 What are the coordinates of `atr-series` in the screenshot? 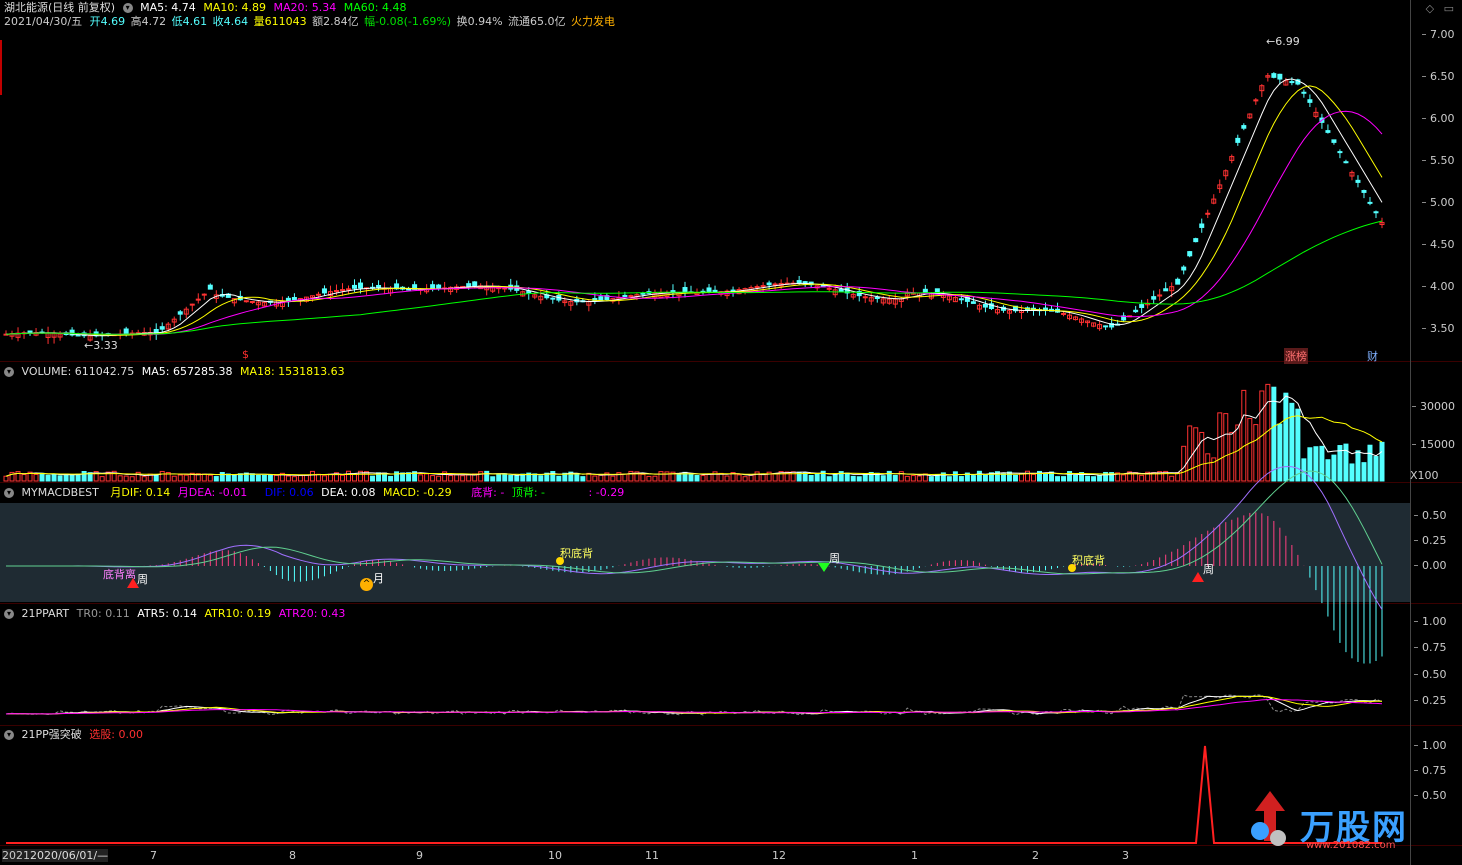 It's located at (694, 705).